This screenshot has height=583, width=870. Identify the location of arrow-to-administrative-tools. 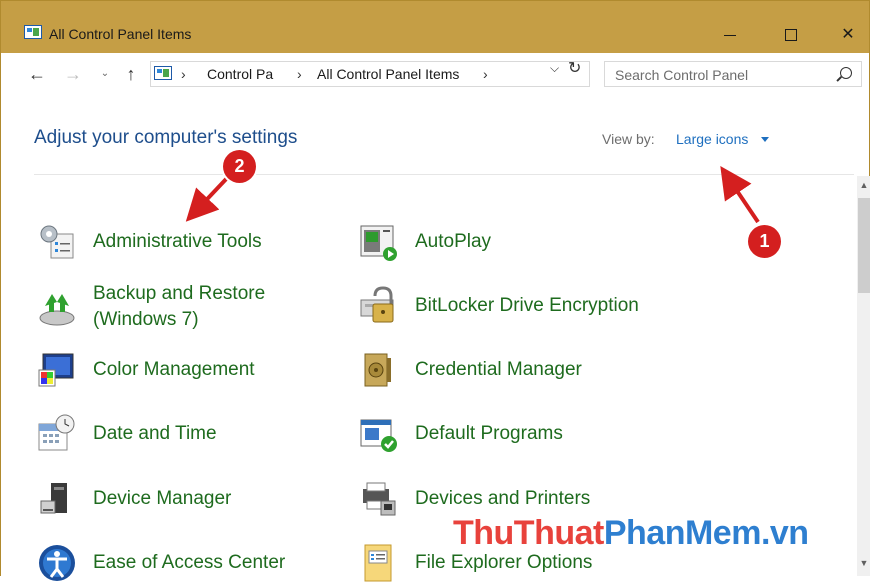
(208, 198).